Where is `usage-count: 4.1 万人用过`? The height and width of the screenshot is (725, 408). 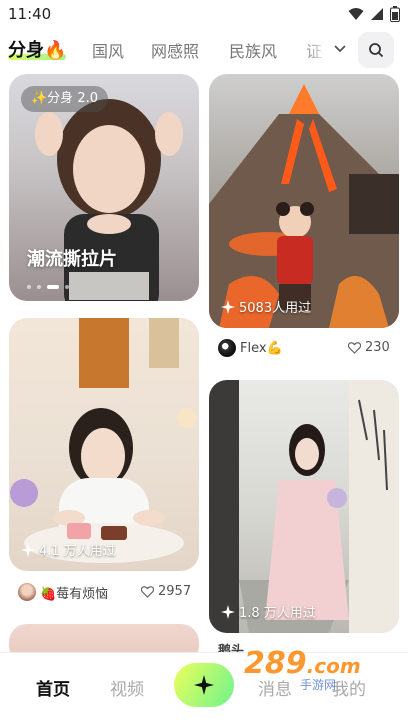 usage-count: 4.1 万人用过 is located at coordinates (68, 549).